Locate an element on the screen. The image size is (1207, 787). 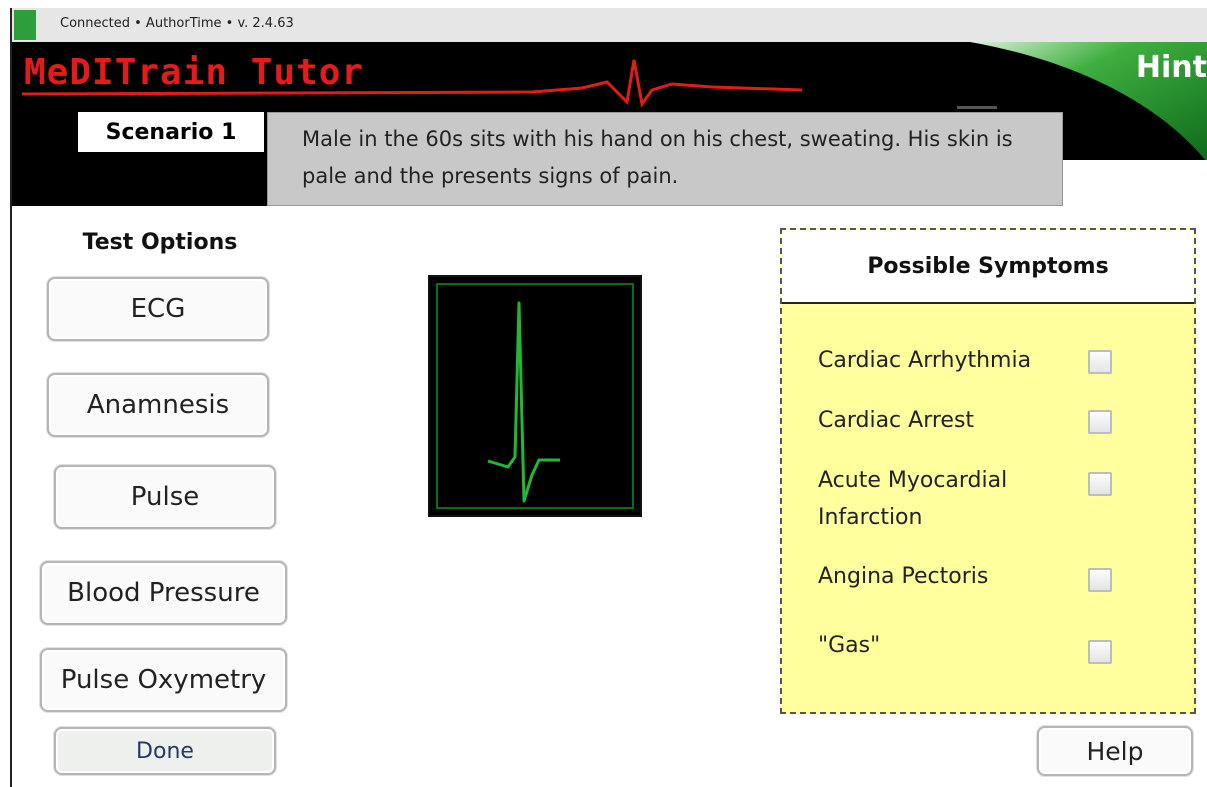
symptom-label-gas: "Gas" is located at coordinates (849, 645).